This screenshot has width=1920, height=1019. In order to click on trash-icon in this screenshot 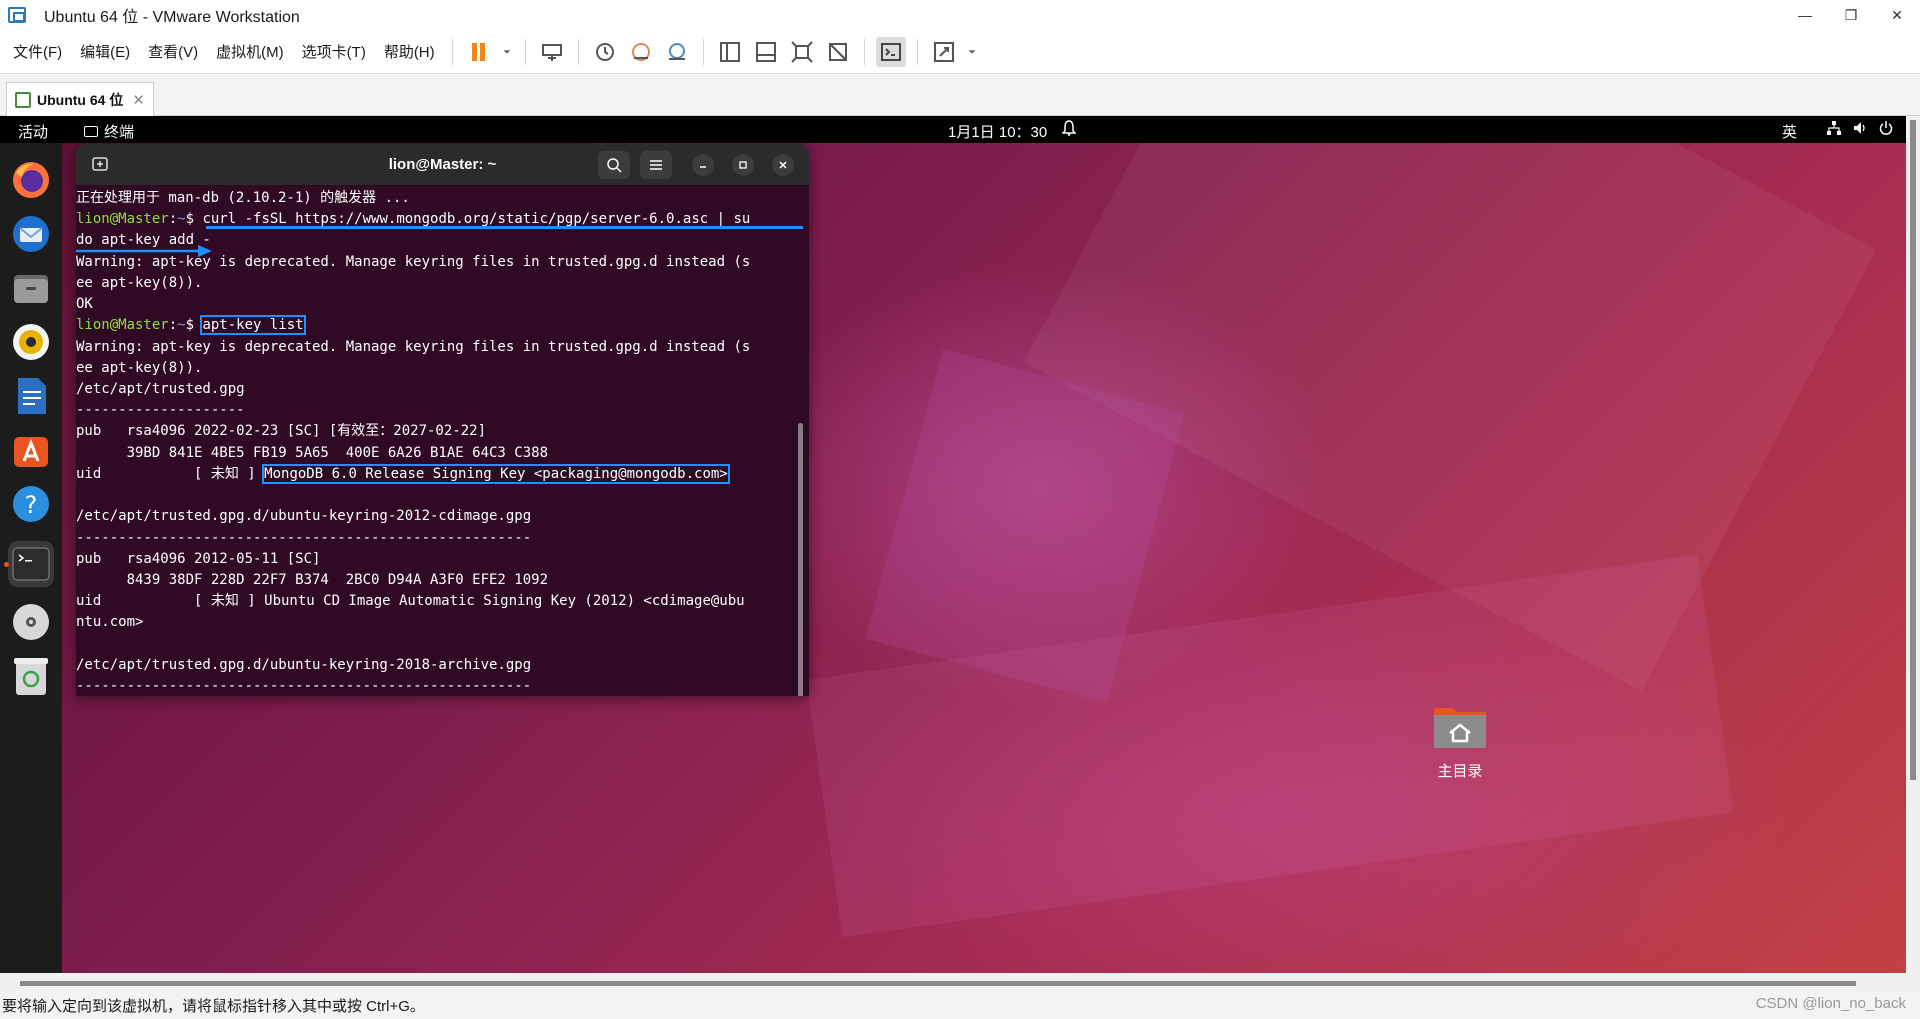, I will do `click(31, 676)`.